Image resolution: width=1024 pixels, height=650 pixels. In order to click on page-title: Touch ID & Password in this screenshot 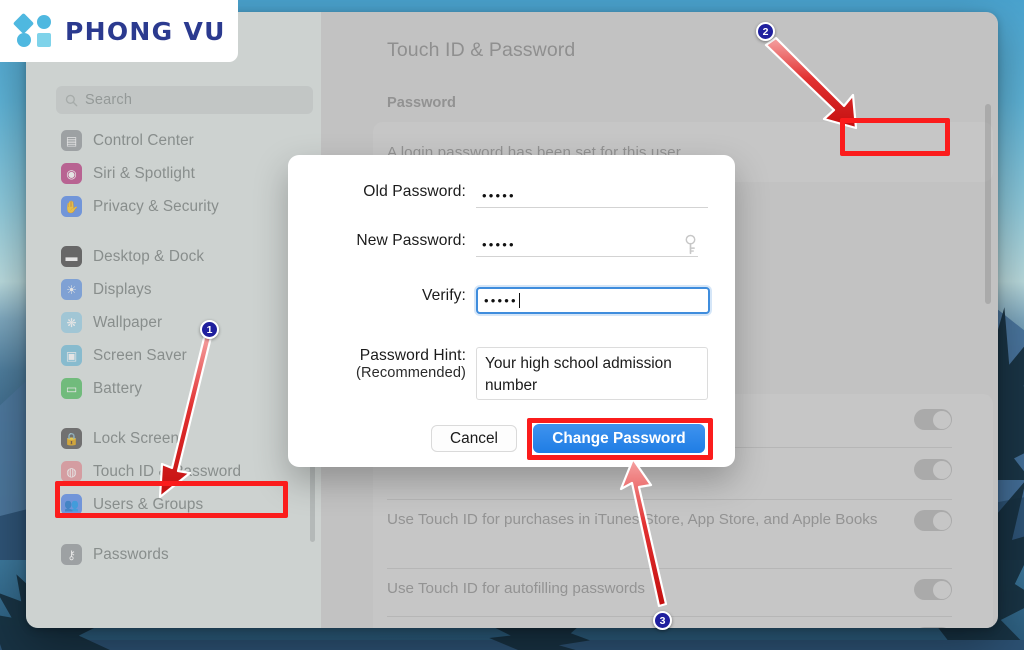, I will do `click(481, 50)`.